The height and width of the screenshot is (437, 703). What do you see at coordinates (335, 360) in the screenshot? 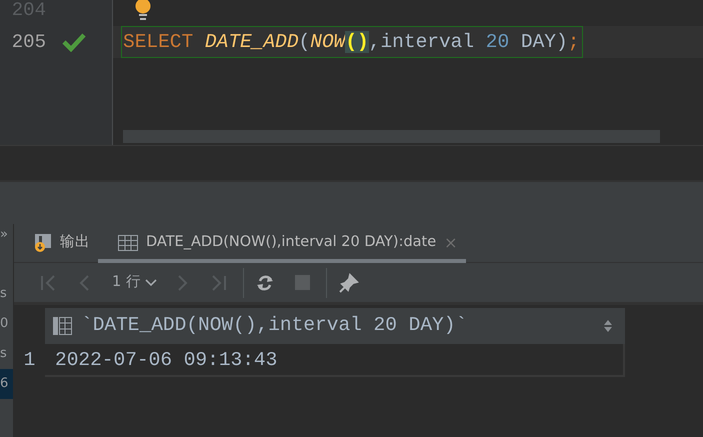
I see `table-cell: 2022-07-06 09:13:43` at bounding box center [335, 360].